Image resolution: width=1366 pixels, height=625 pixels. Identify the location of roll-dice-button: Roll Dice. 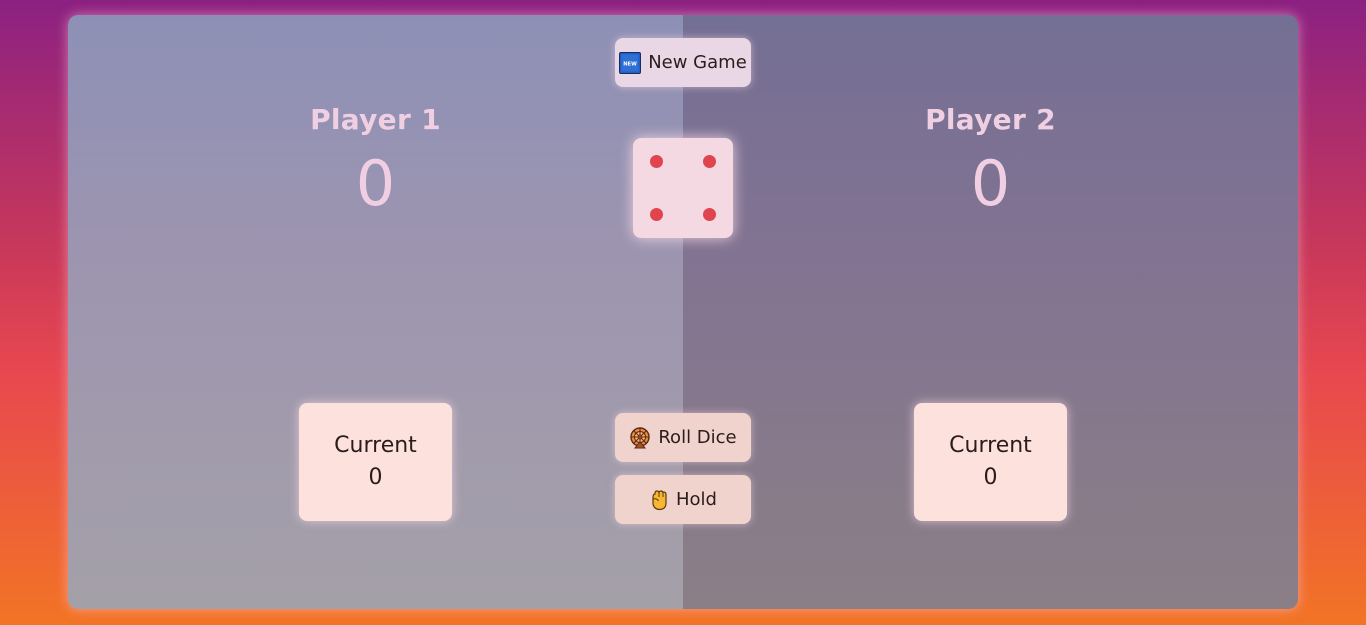
(683, 437).